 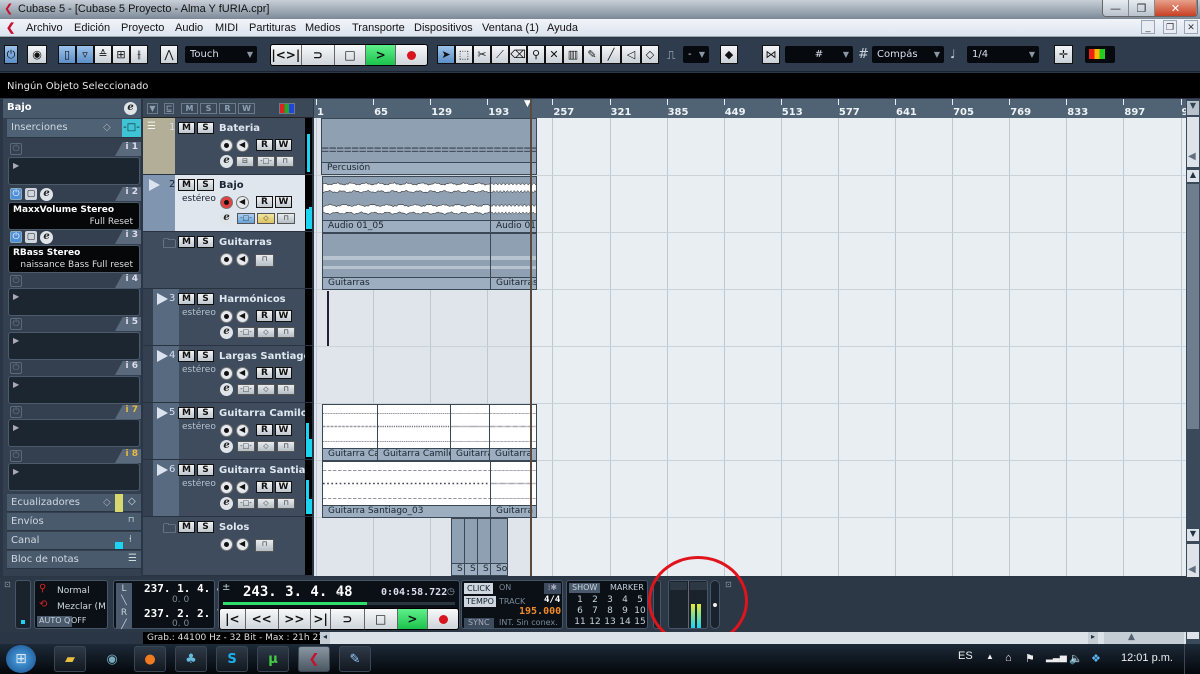 What do you see at coordinates (227, 203) in the screenshot?
I see `track-bajo: 2MS Bajoestéreo RWe -□-◇⊓` at bounding box center [227, 203].